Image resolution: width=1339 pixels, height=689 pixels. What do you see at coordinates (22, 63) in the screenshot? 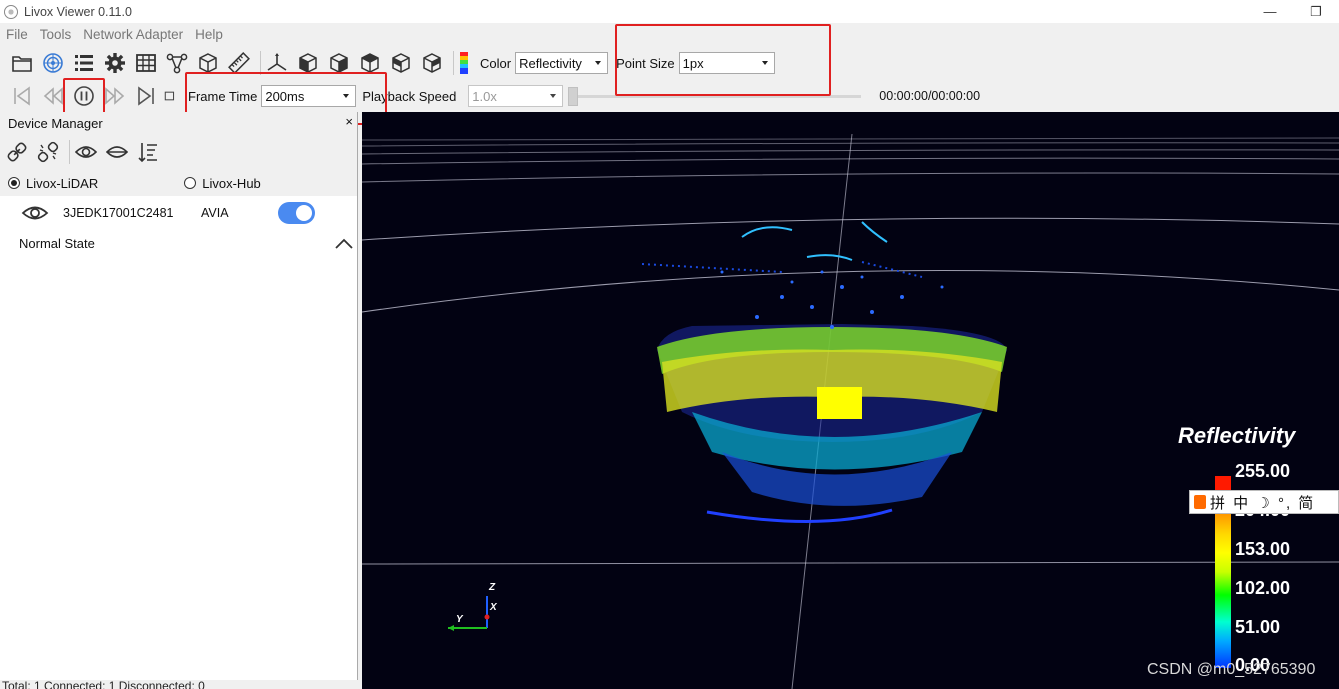
I see `open-folder-icon` at bounding box center [22, 63].